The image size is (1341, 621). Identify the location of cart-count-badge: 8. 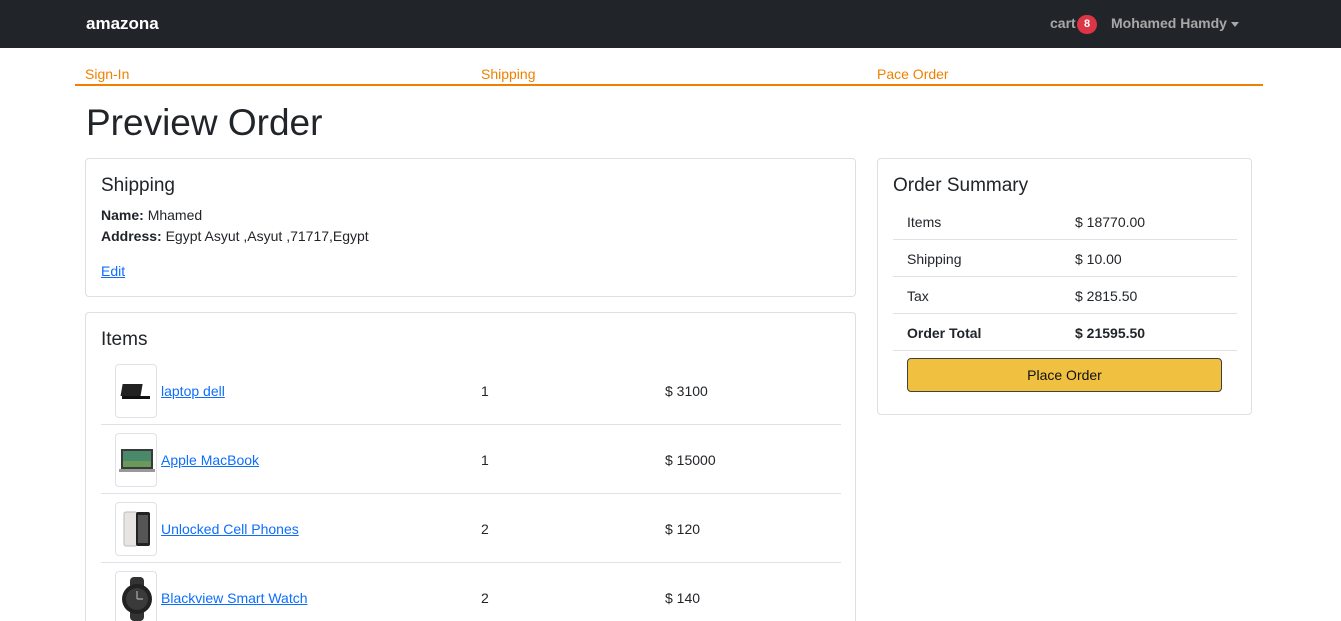
(1087, 24).